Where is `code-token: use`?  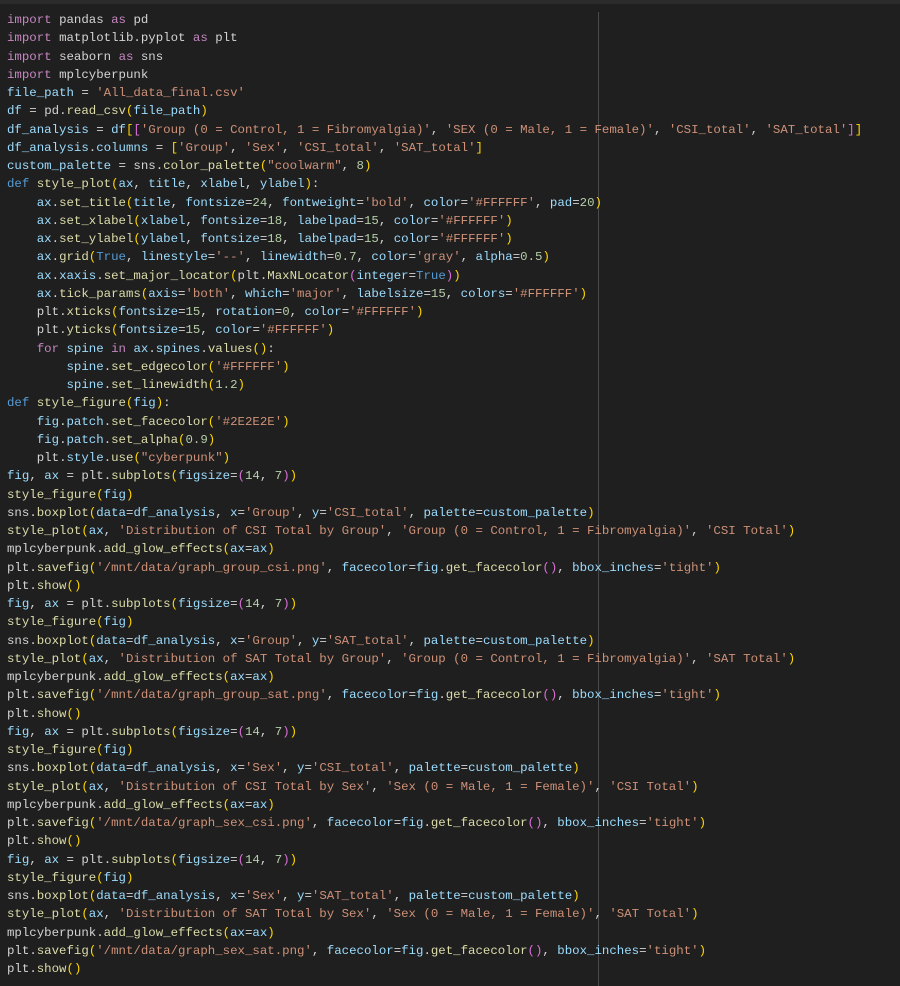 code-token: use is located at coordinates (122, 458).